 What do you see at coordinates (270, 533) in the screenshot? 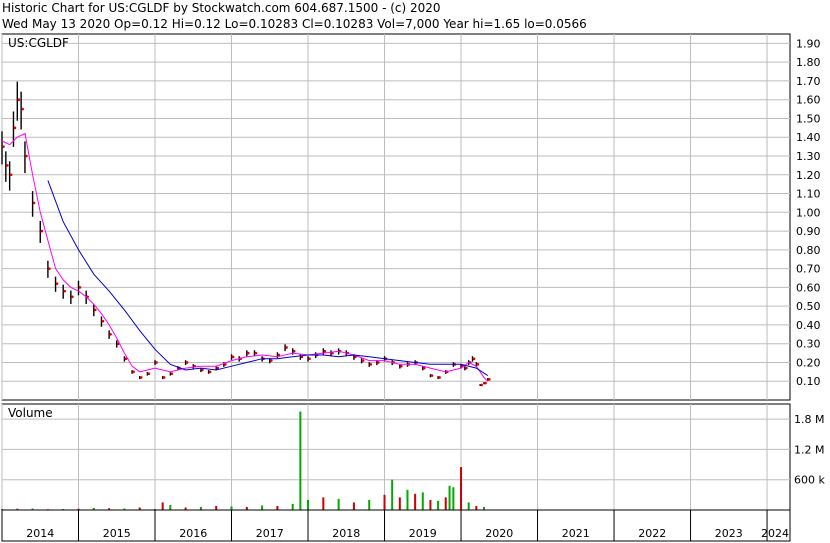
I see `x-axis-year-label: 2017` at bounding box center [270, 533].